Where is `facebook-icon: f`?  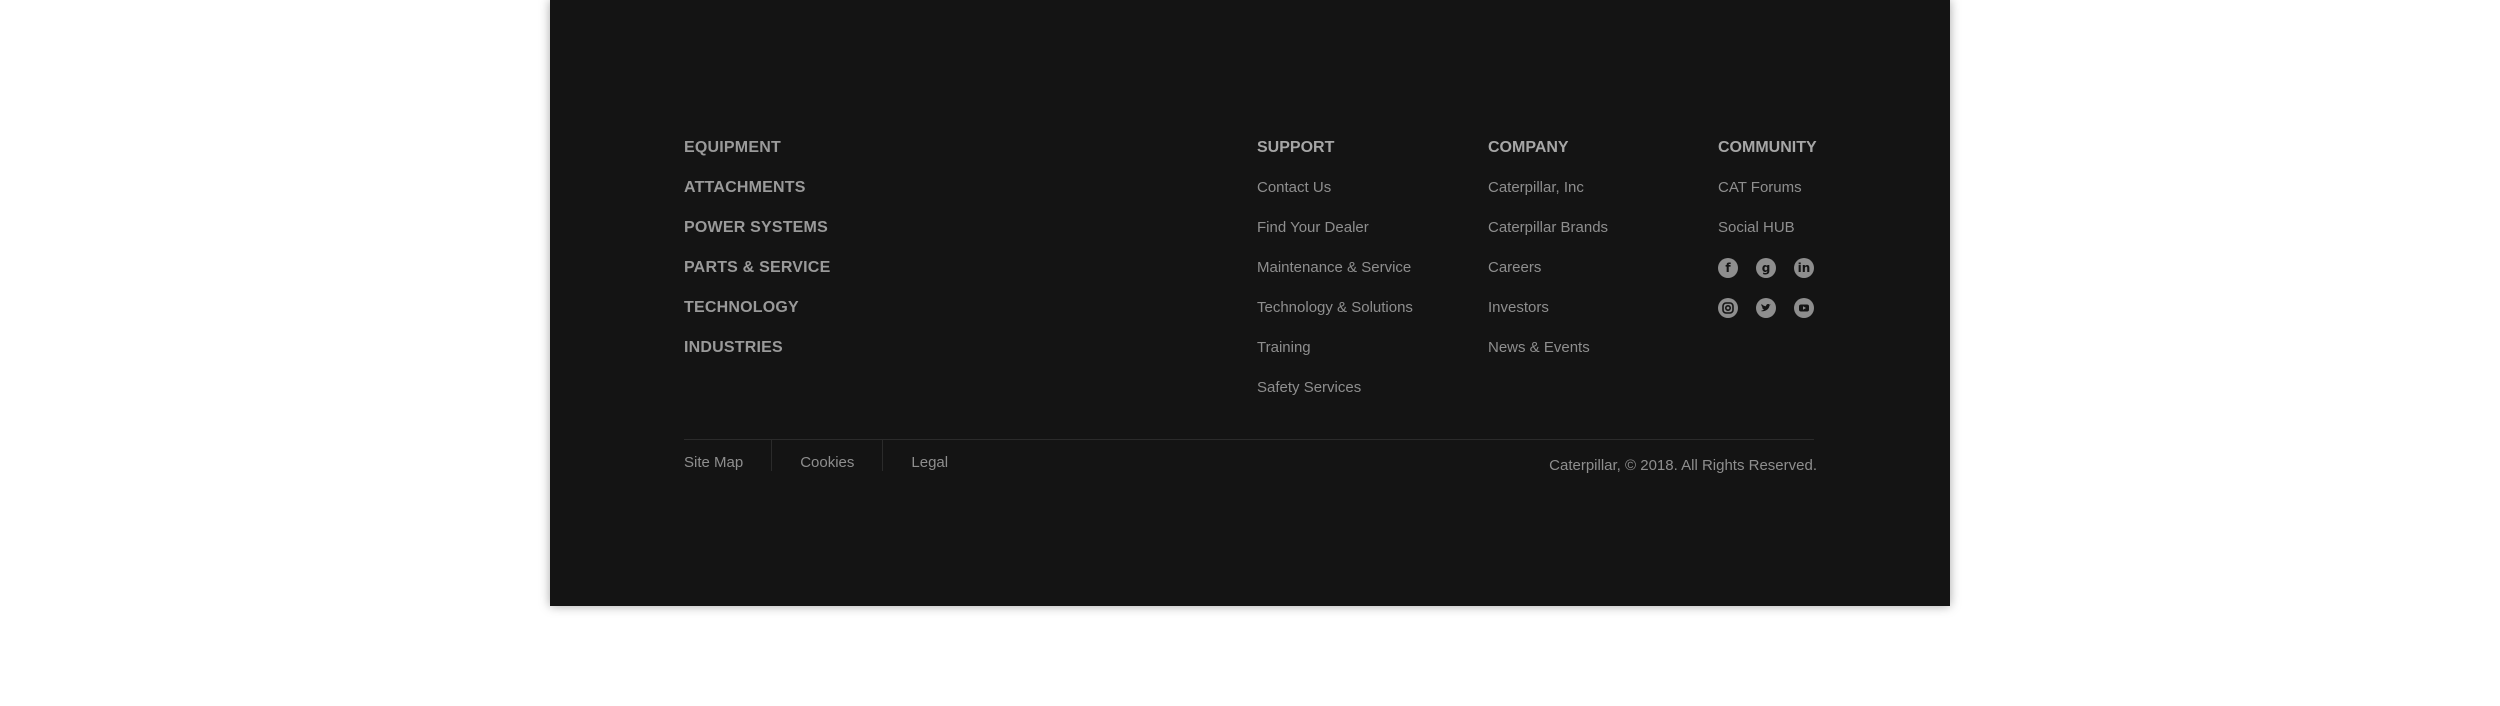 facebook-icon: f is located at coordinates (1728, 268).